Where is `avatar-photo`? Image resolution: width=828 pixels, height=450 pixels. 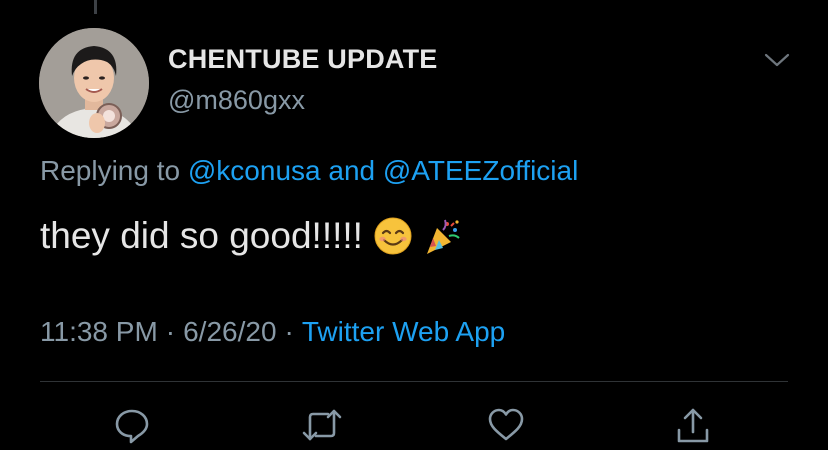
avatar-photo is located at coordinates (94, 83).